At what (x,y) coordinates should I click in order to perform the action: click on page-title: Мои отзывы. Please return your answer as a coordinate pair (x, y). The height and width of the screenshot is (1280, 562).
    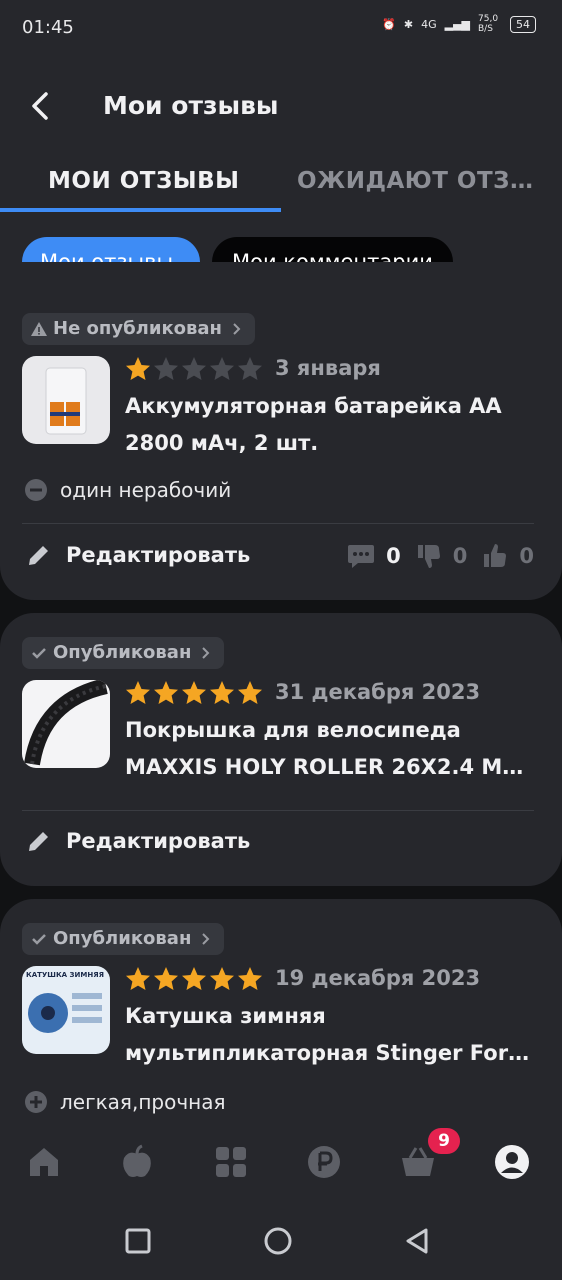
    Looking at the image, I should click on (191, 105).